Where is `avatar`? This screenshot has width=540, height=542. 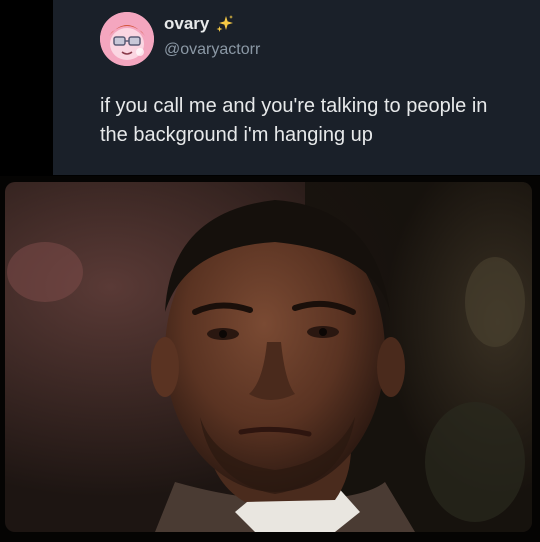
avatar is located at coordinates (127, 39).